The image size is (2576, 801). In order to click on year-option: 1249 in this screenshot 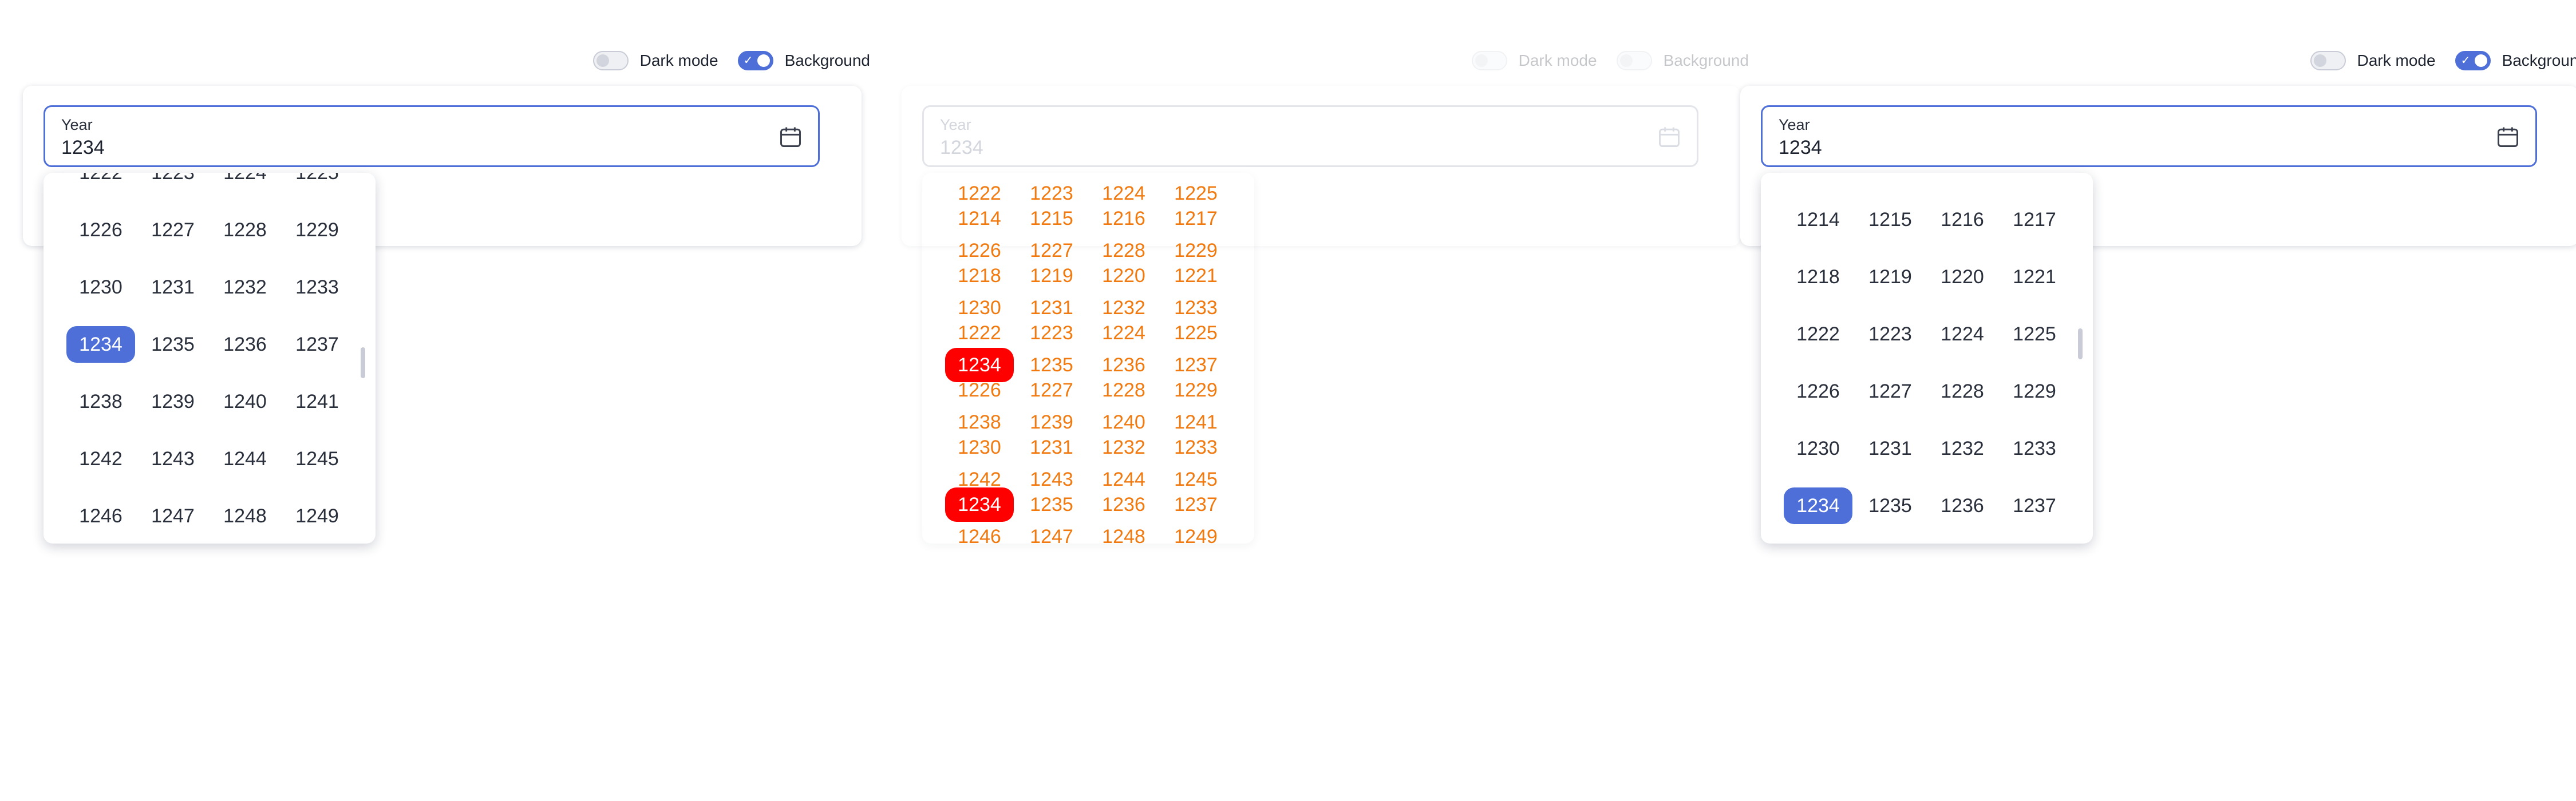, I will do `click(1195, 537)`.